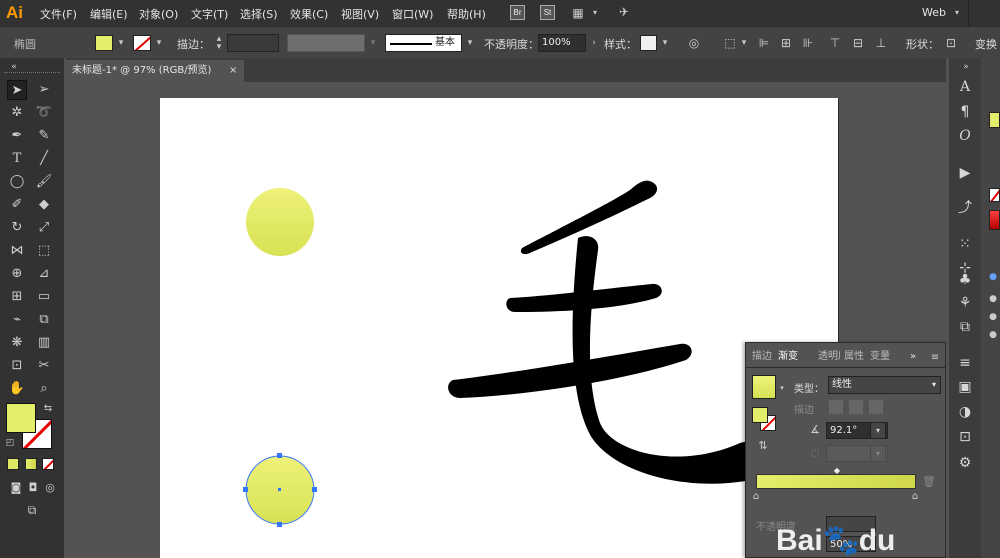  What do you see at coordinates (109, 14) in the screenshot?
I see `menu-edit: 编辑(E)` at bounding box center [109, 14].